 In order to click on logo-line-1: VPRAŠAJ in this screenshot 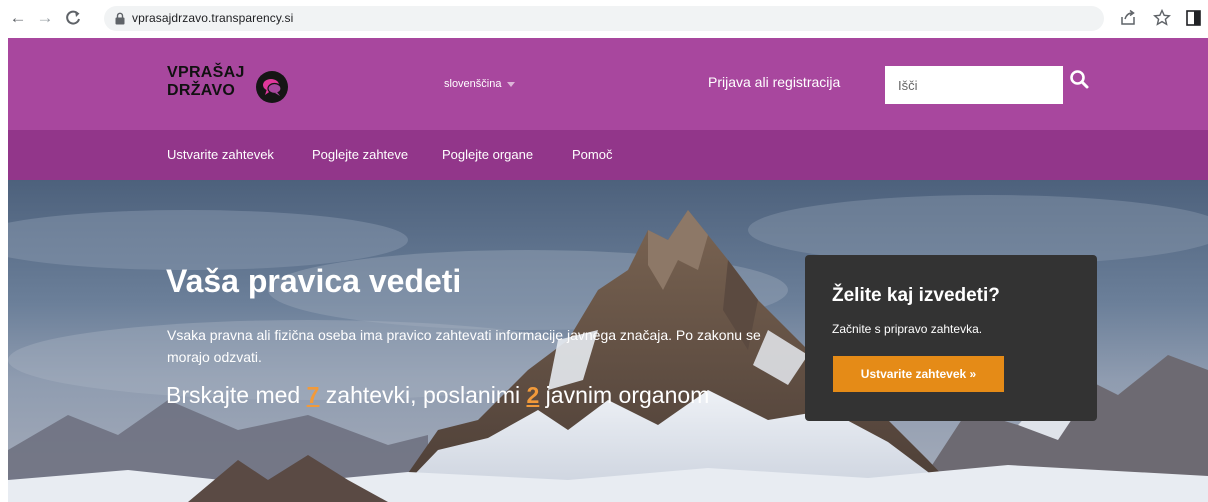, I will do `click(206, 72)`.